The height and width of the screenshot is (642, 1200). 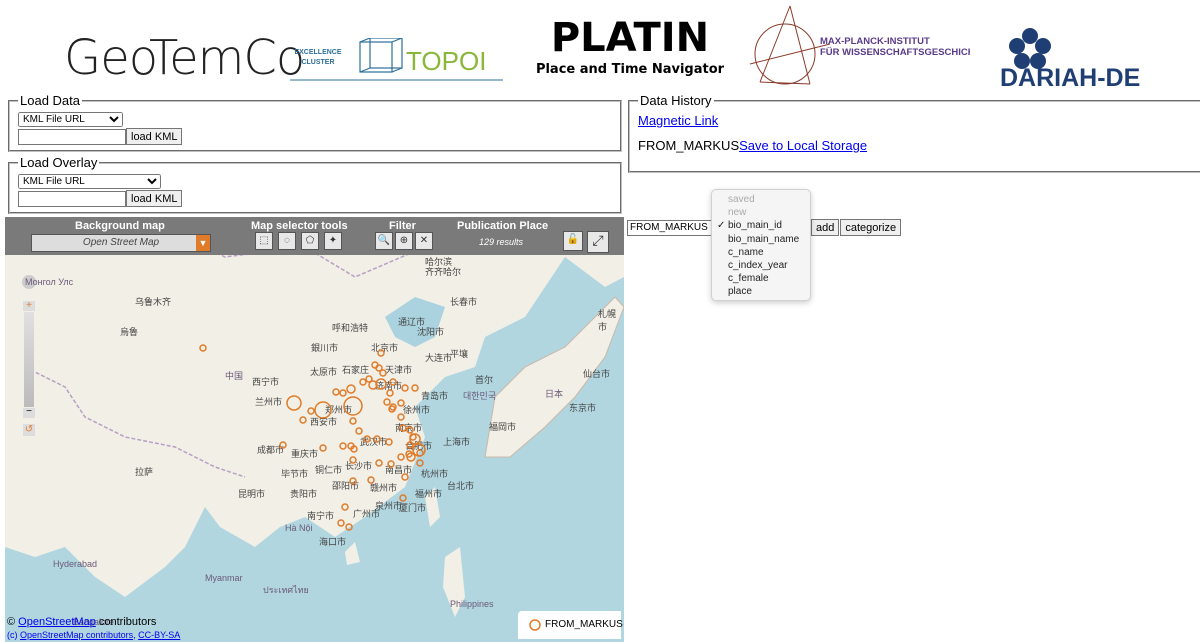 What do you see at coordinates (359, 466) in the screenshot?
I see `city-label: 长沙市` at bounding box center [359, 466].